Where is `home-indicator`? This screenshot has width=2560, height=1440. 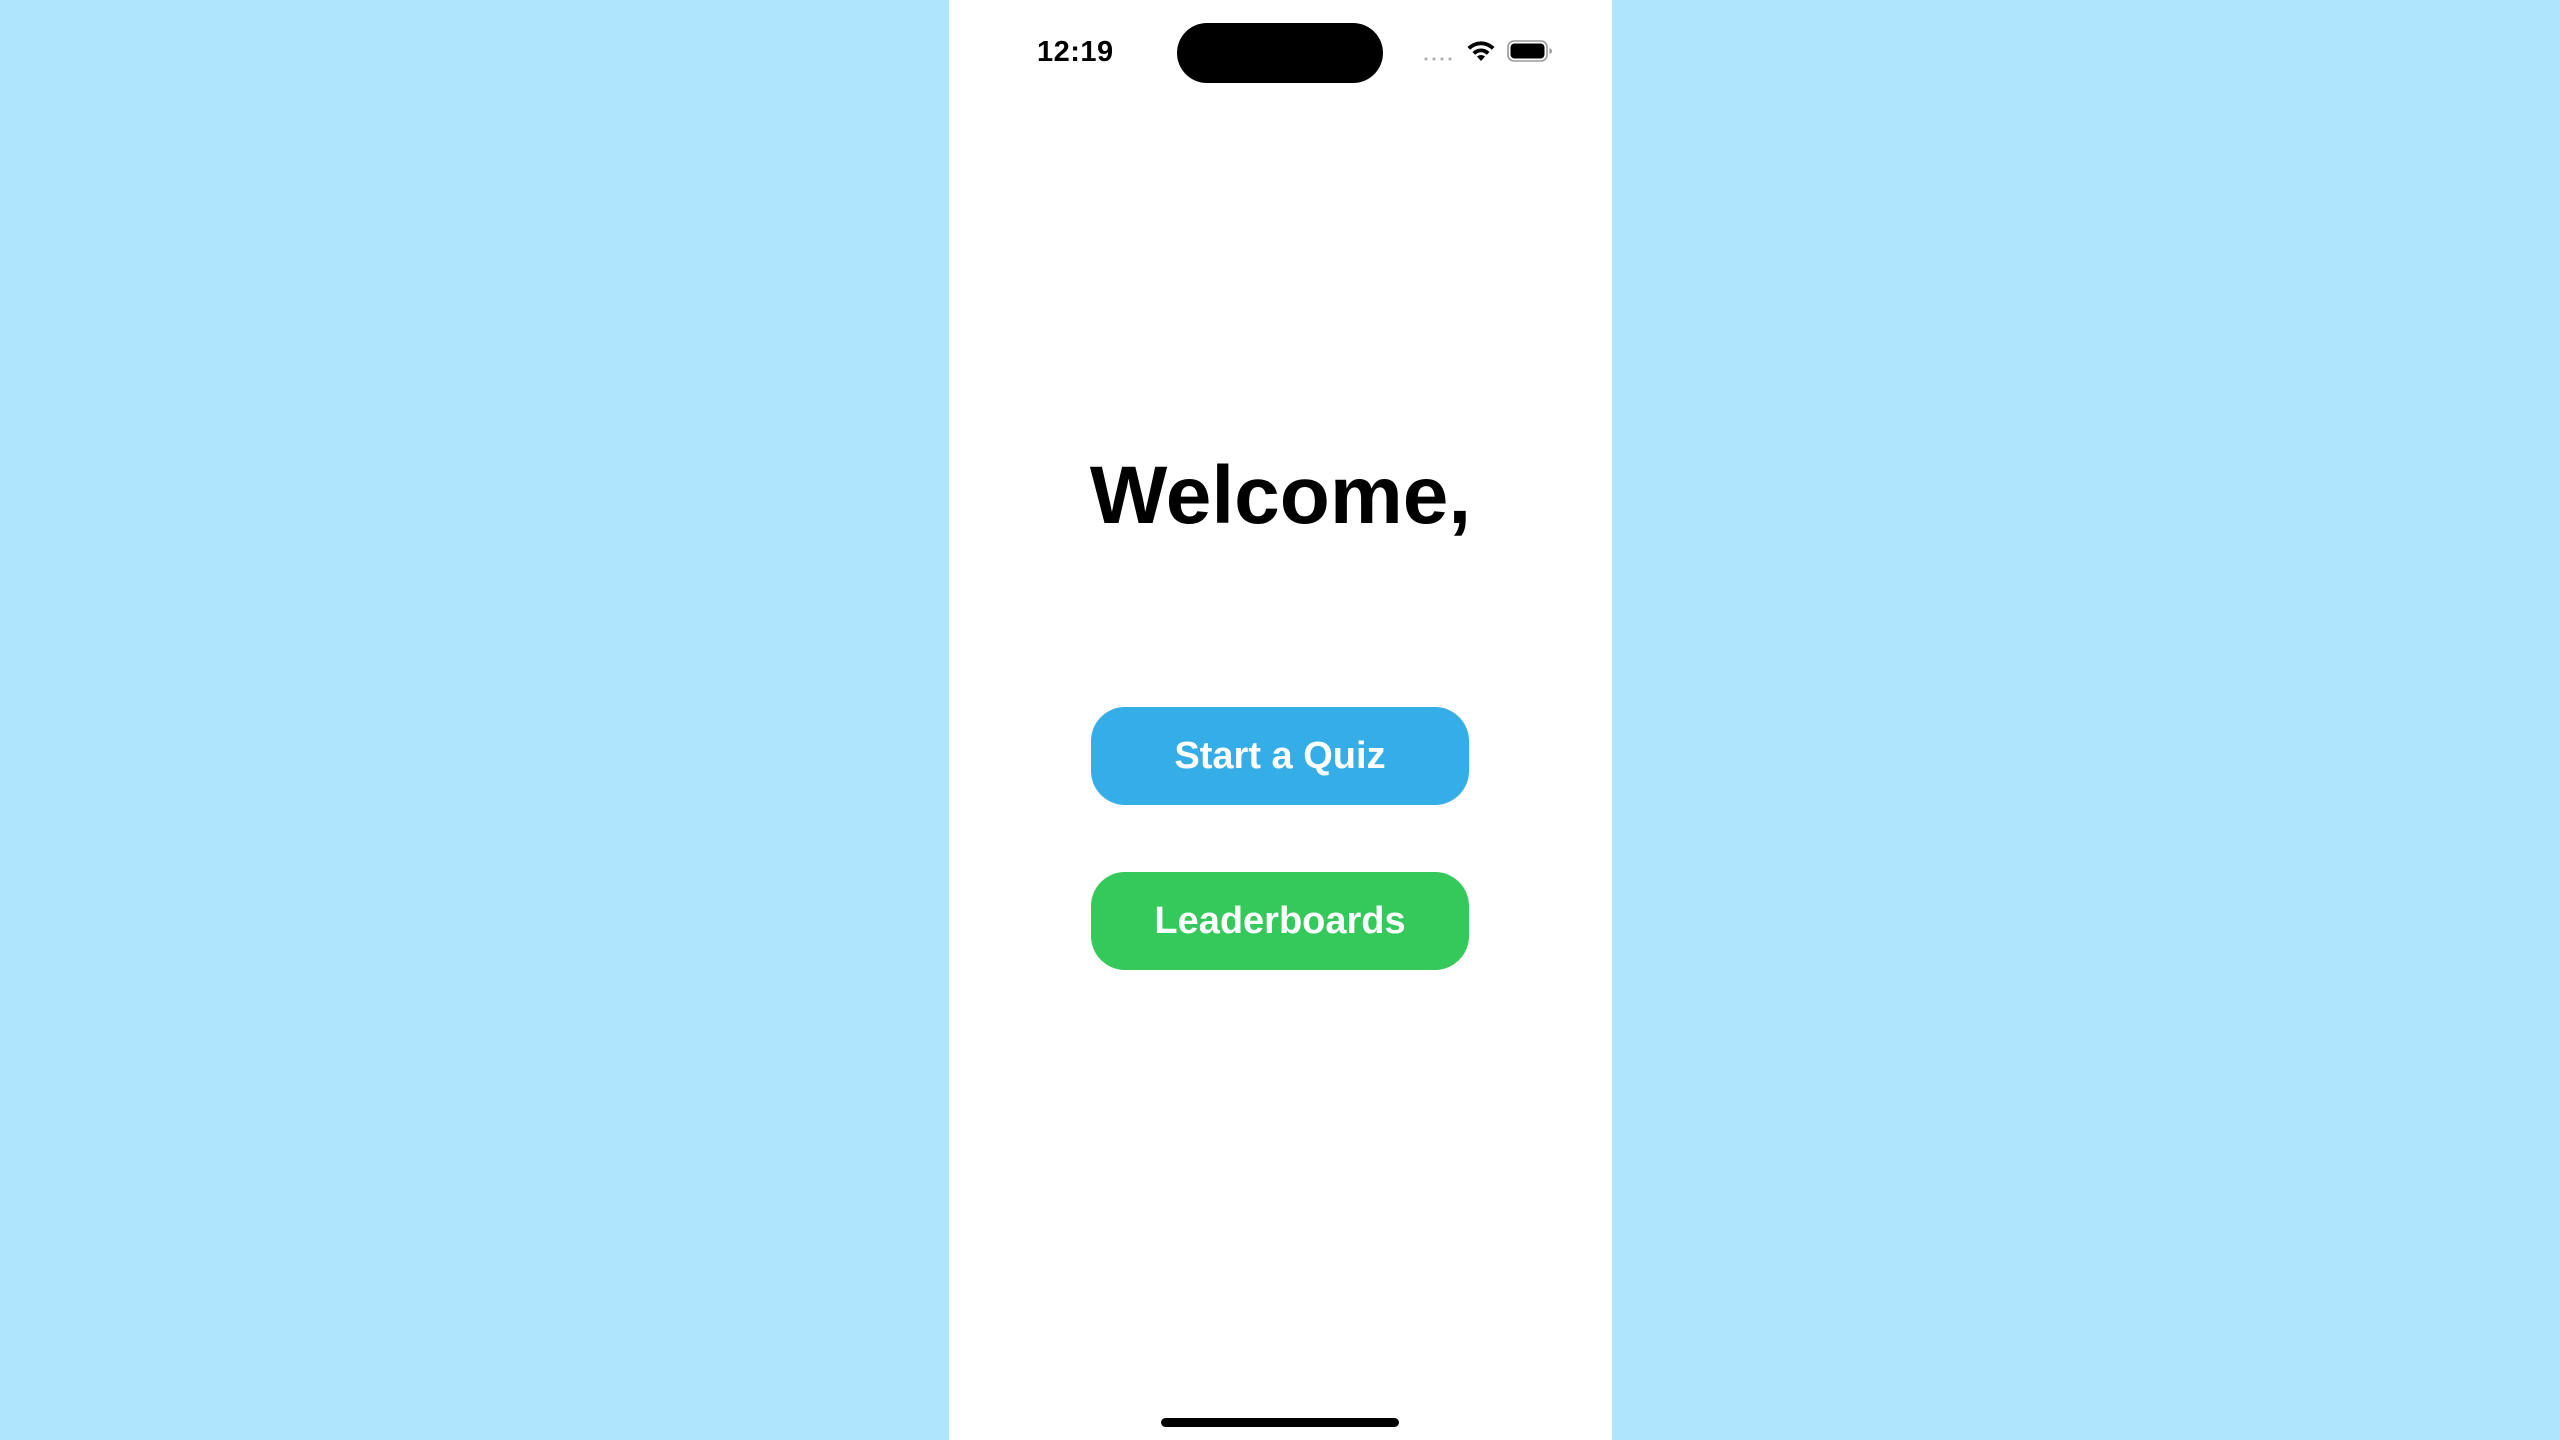
home-indicator is located at coordinates (1280, 1422).